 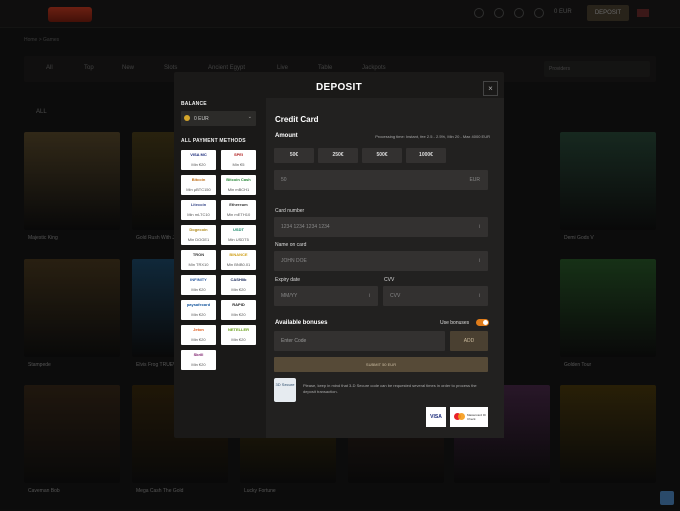 I want to click on payment-method-option: Bitcoin Min μBTC150, so click(x=198, y=185).